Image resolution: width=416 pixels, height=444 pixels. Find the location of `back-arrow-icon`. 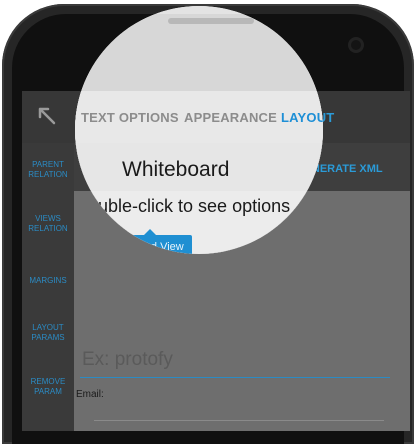

back-arrow-icon is located at coordinates (47, 116).